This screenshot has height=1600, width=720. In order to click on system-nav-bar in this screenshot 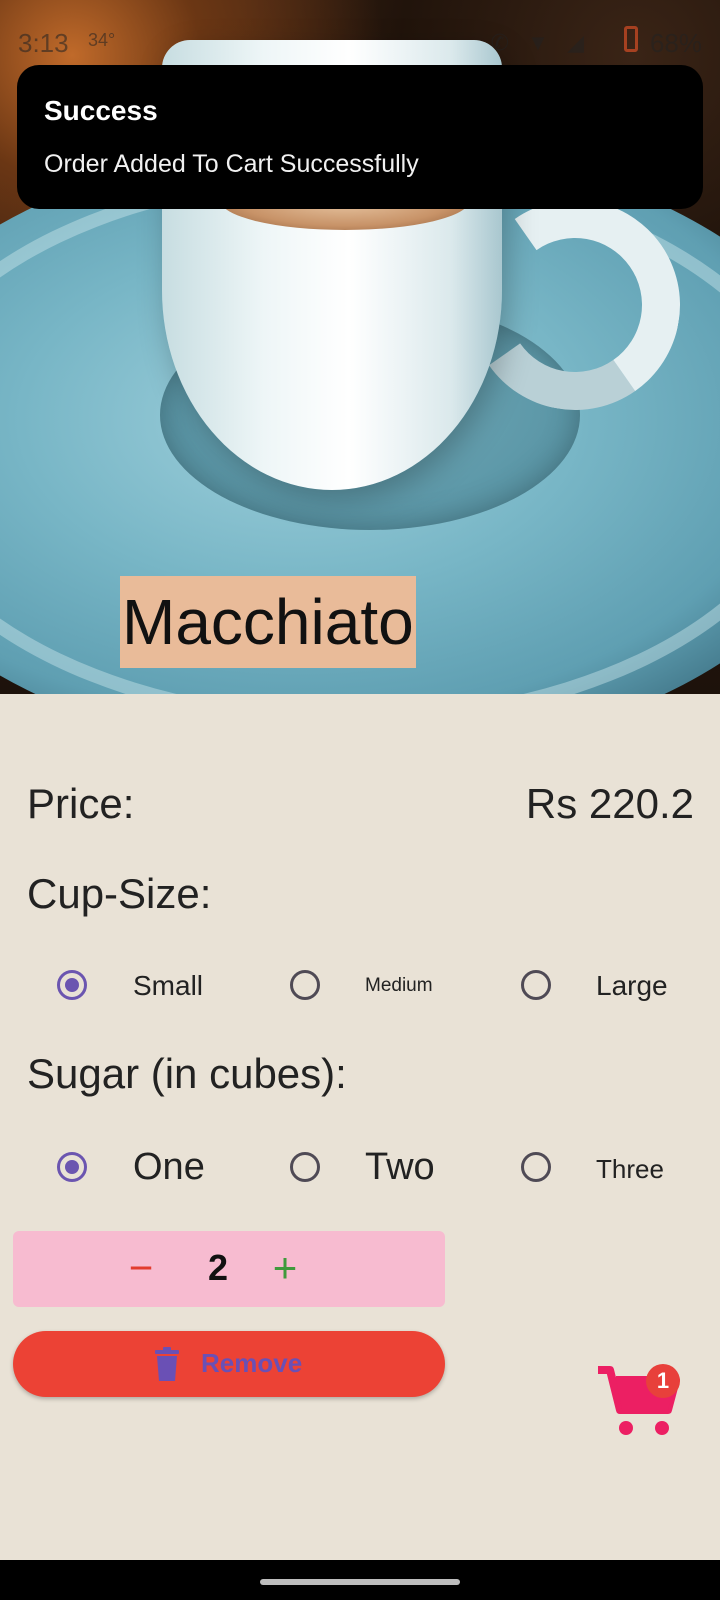, I will do `click(360, 1580)`.